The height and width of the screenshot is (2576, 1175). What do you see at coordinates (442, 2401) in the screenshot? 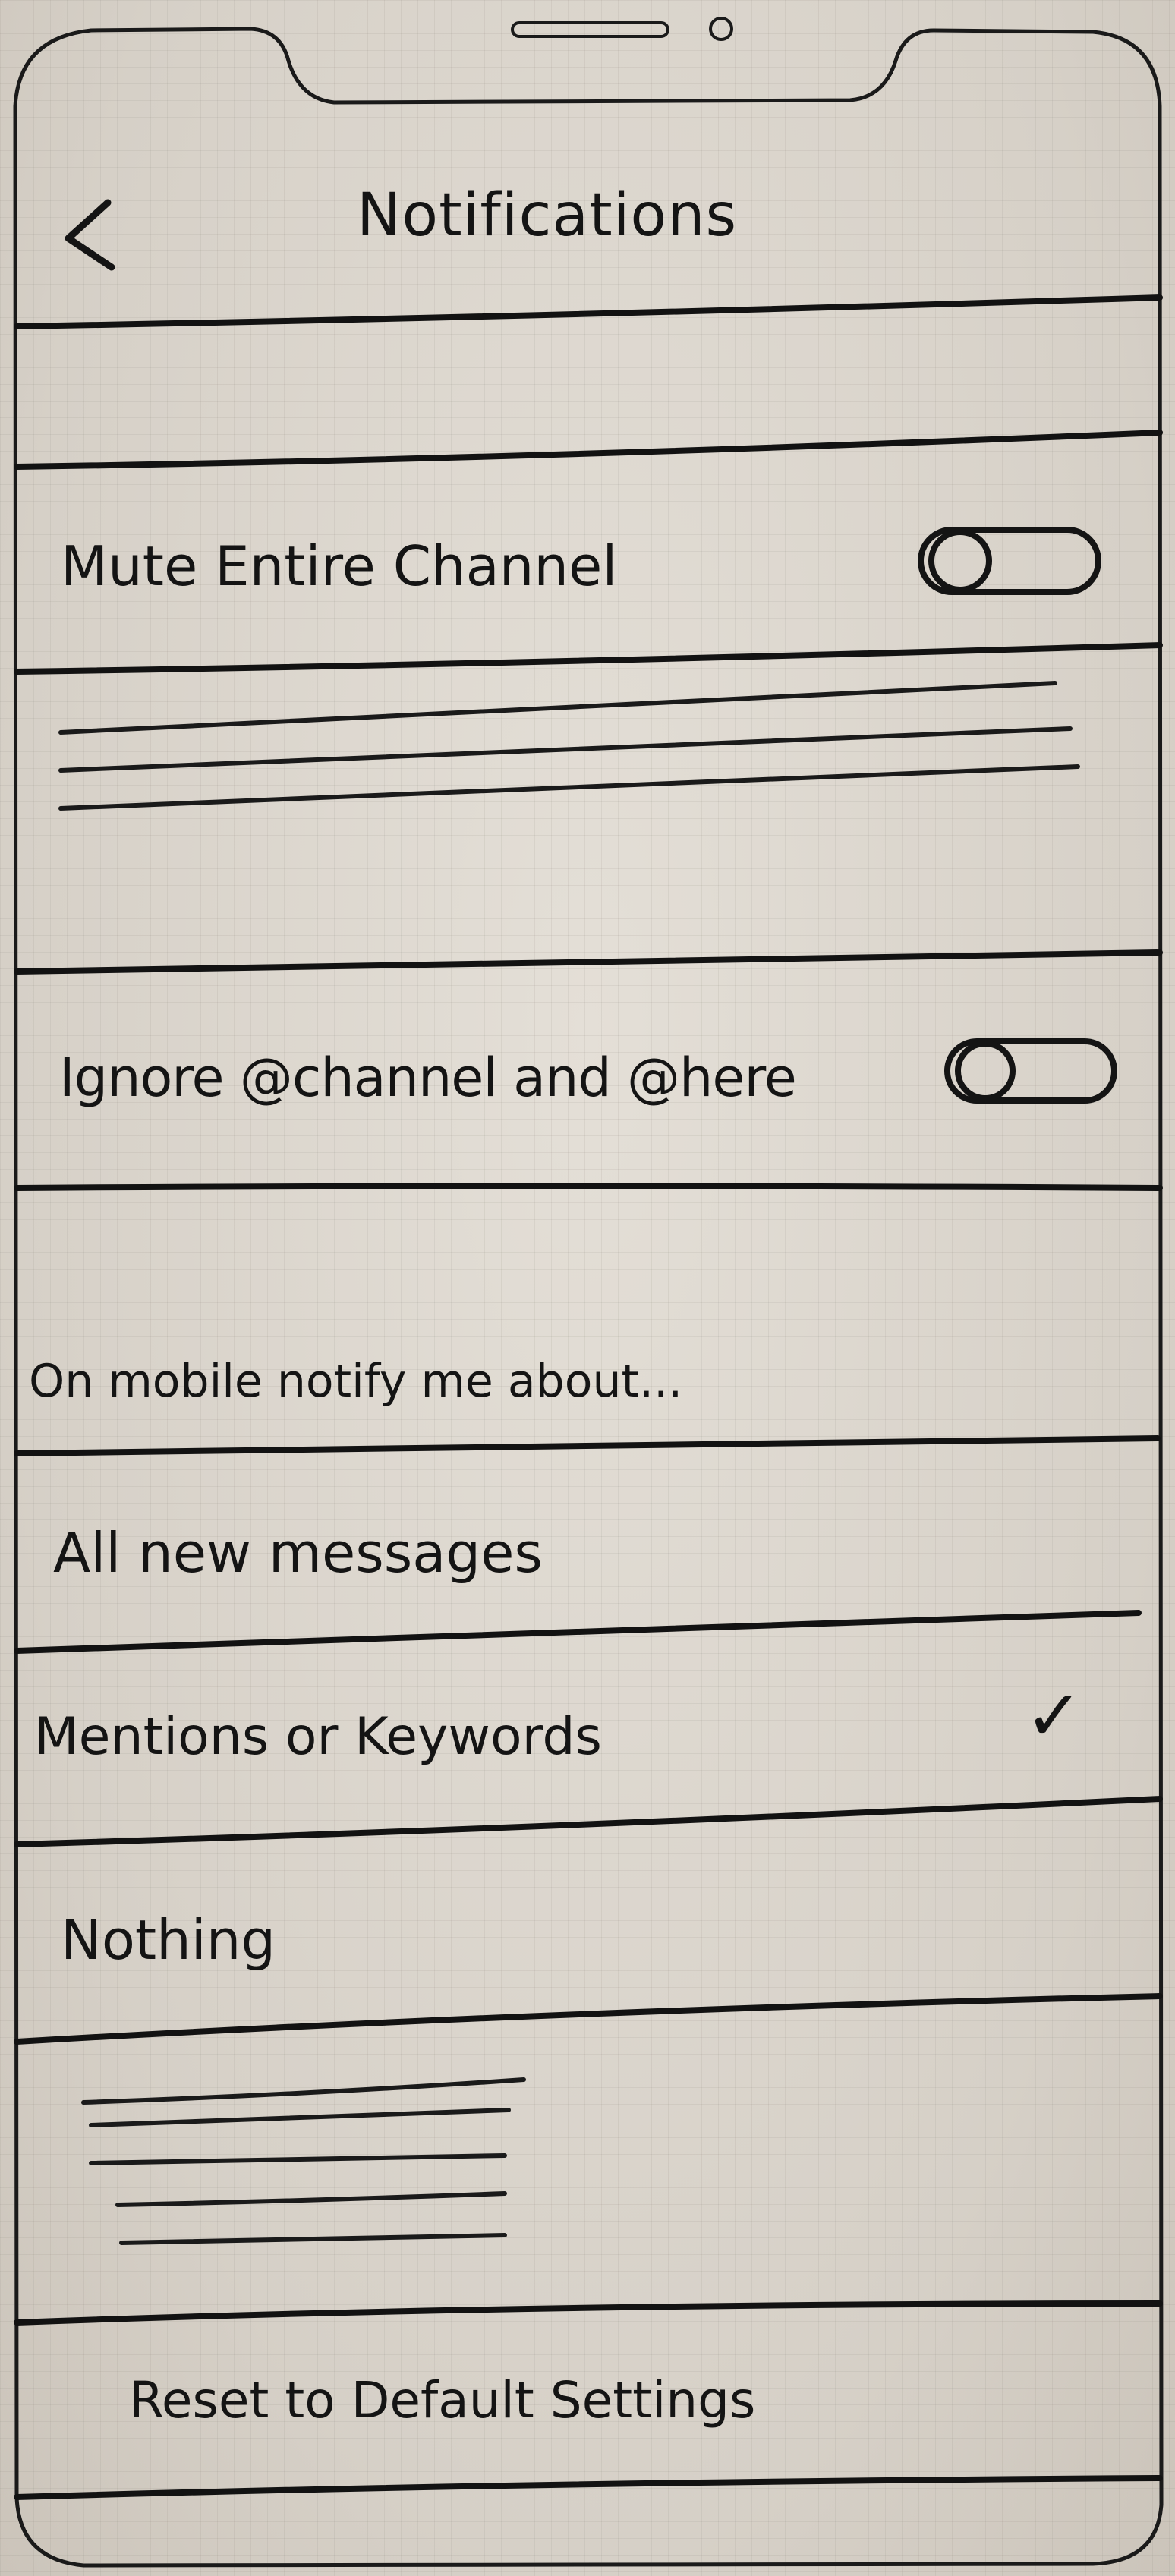
I see `reset-default-button: Reset to Default Settings` at bounding box center [442, 2401].